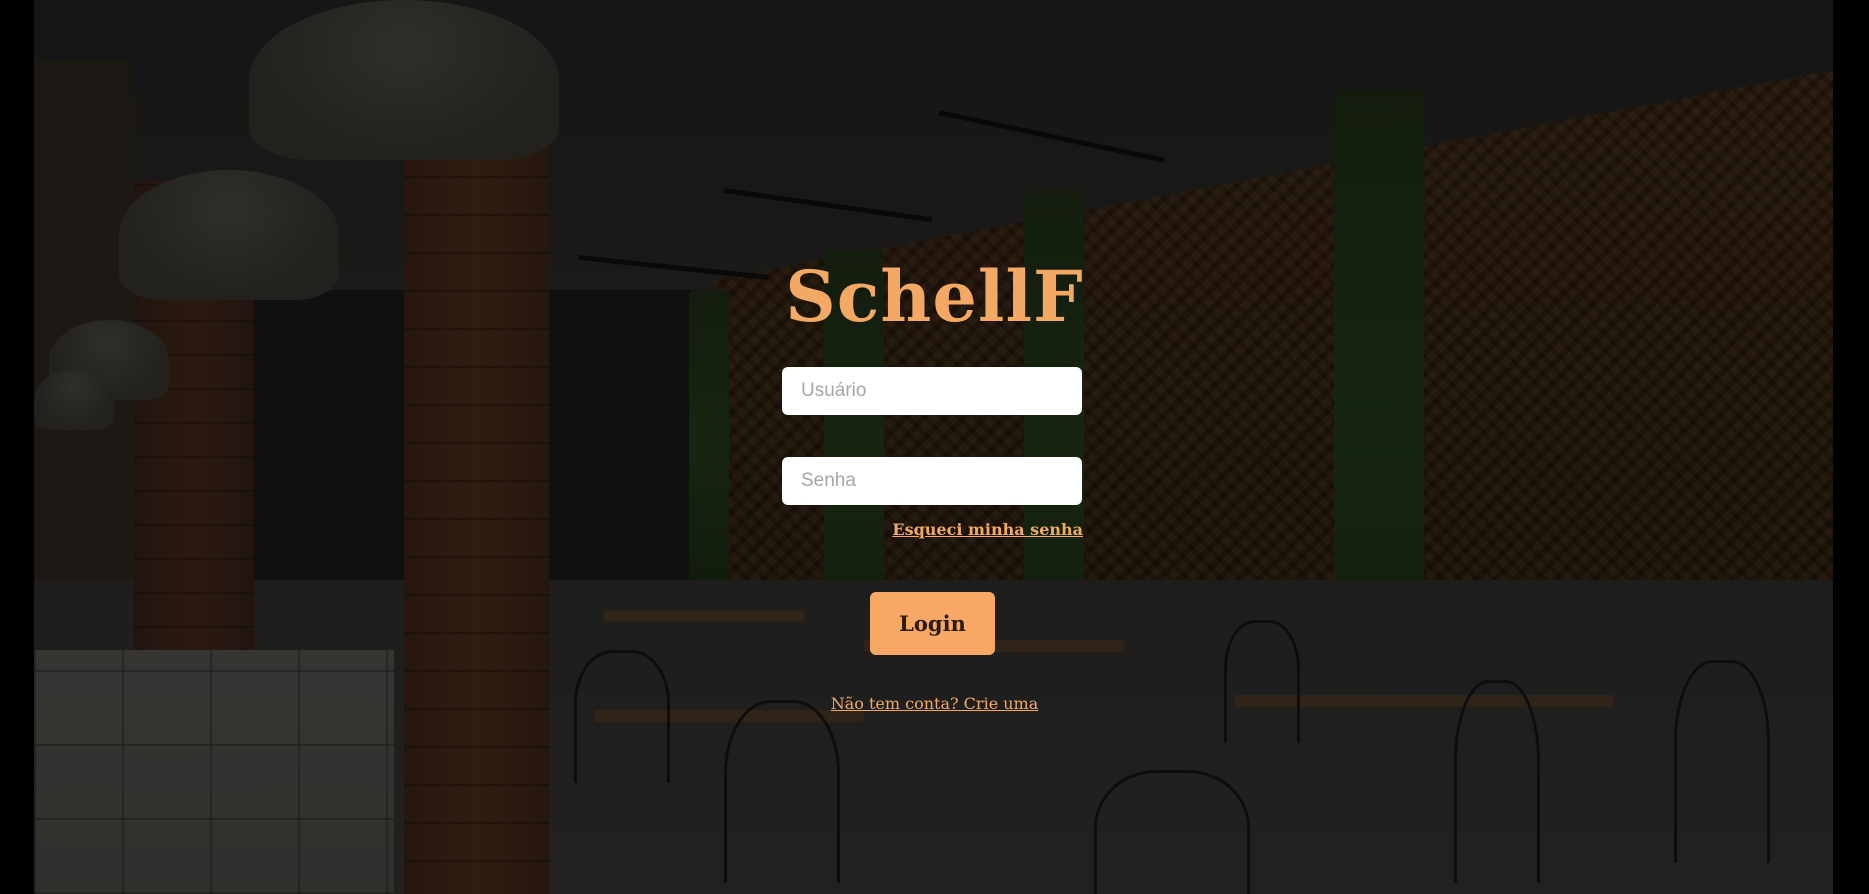 This screenshot has height=894, width=1869. I want to click on username-input, so click(932, 391).